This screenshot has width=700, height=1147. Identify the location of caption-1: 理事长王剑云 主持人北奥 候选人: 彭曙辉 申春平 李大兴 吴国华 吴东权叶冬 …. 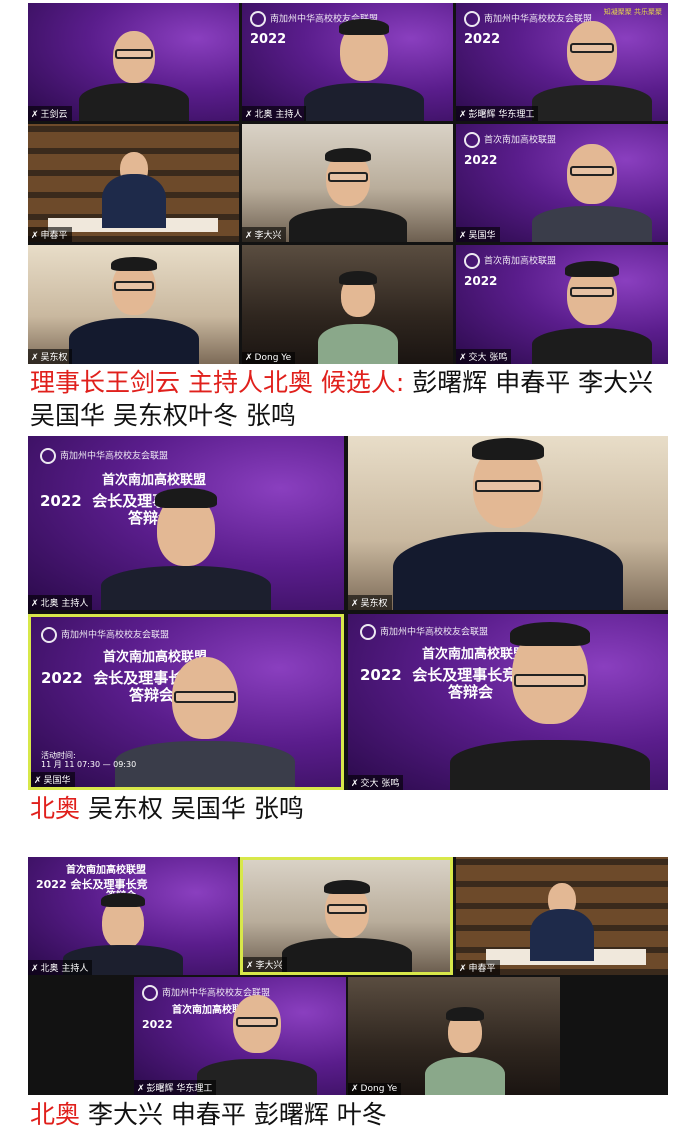
(350, 399).